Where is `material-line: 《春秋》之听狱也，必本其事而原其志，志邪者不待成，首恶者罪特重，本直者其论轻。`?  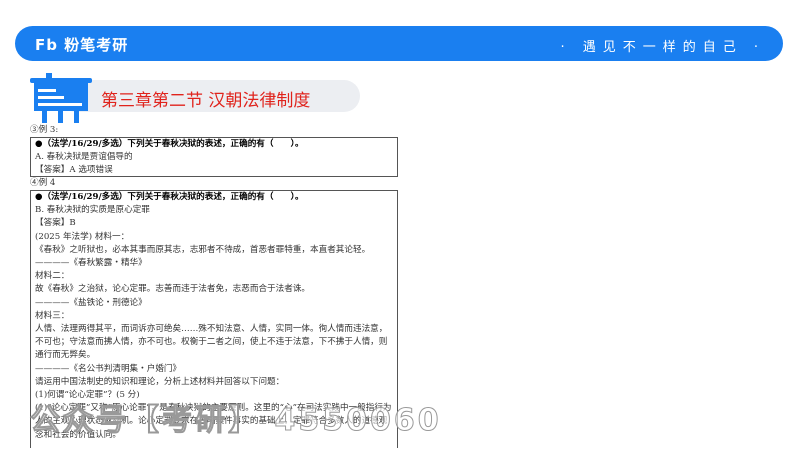 material-line: 《春秋》之听狱也，必本其事而原其志，志邪者不待成，首恶者罪特重，本直者其论轻。 is located at coordinates (203, 249).